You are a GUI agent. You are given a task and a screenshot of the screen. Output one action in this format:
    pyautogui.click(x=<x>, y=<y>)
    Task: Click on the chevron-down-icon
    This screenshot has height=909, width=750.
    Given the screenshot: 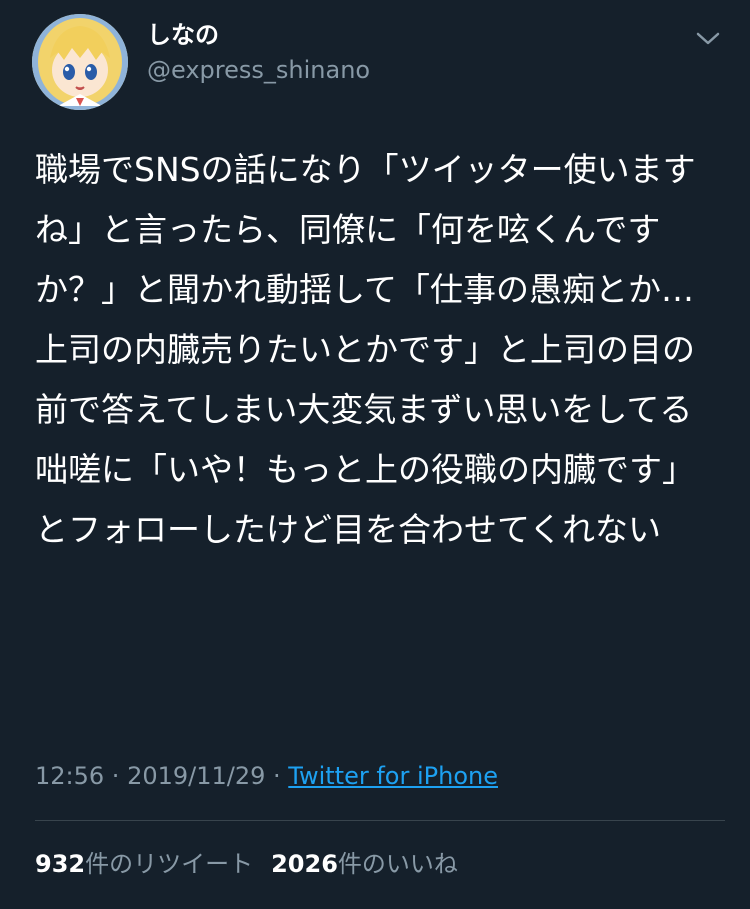 What is the action you would take?
    pyautogui.click(x=708, y=38)
    